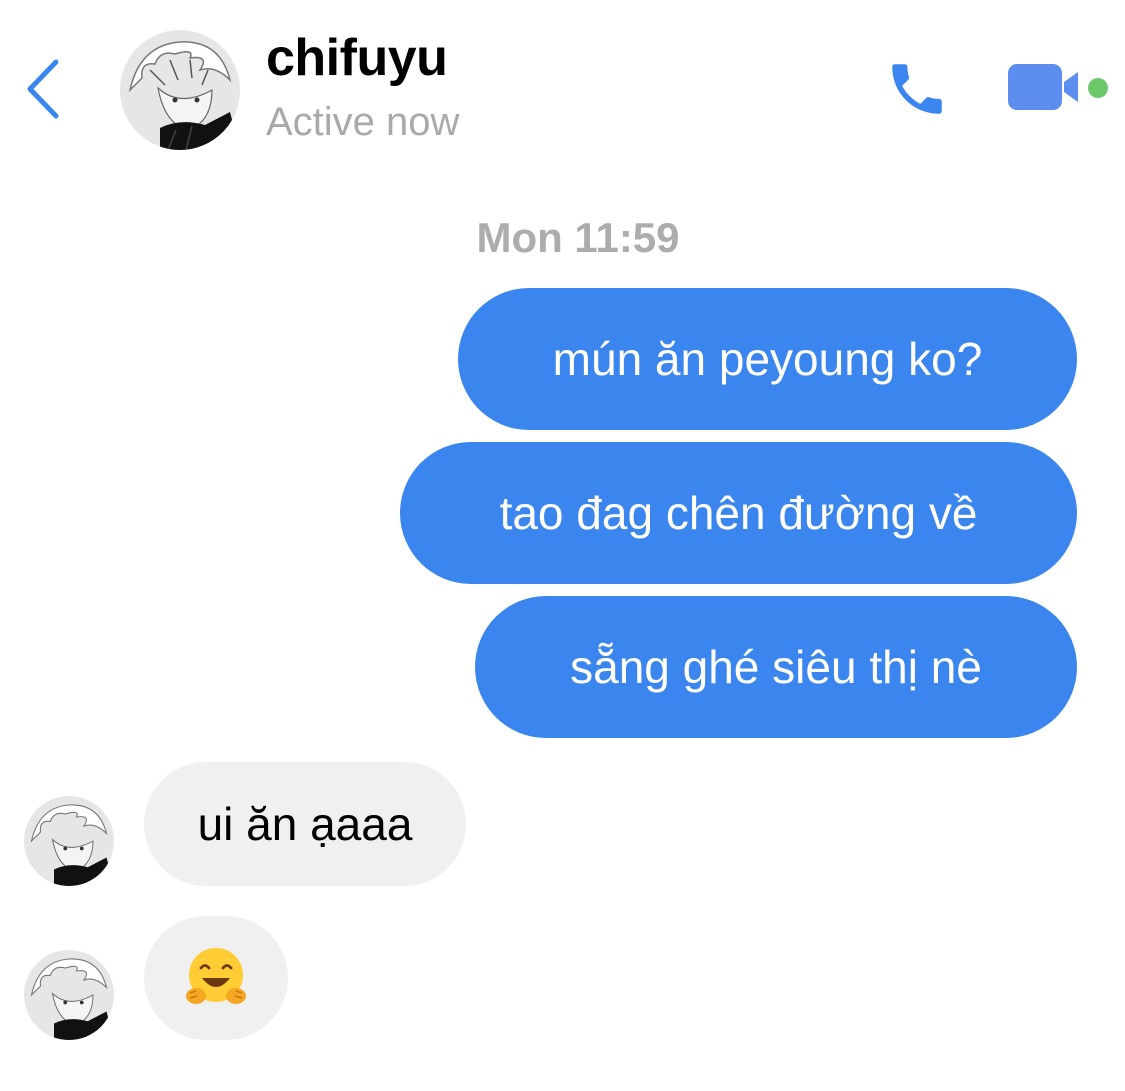  I want to click on contact-avatar, so click(180, 90).